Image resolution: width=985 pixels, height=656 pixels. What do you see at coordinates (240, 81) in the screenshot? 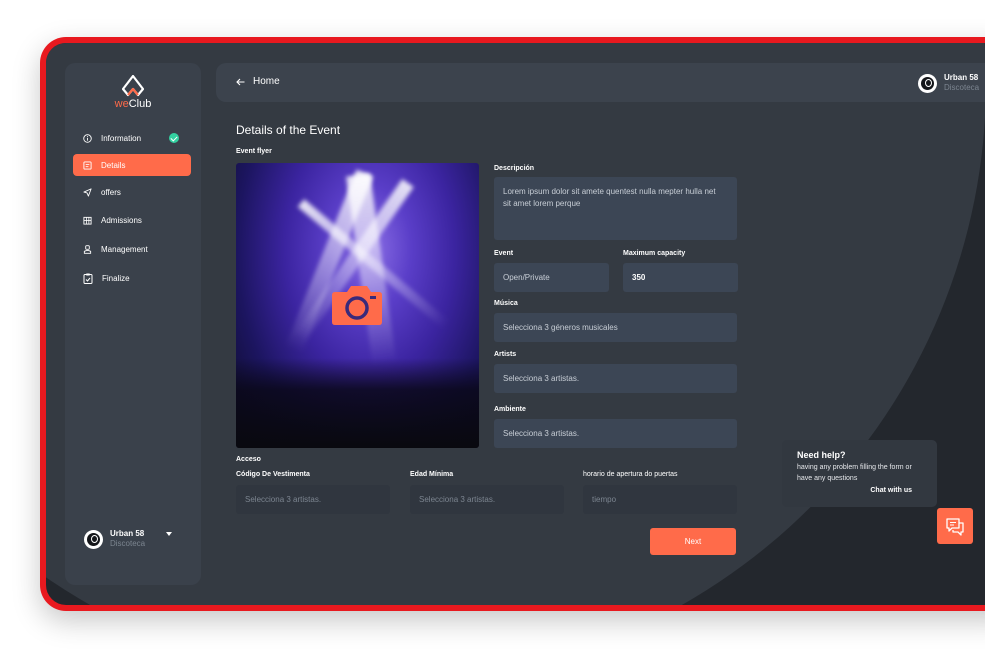
I see `arrow-left-icon` at bounding box center [240, 81].